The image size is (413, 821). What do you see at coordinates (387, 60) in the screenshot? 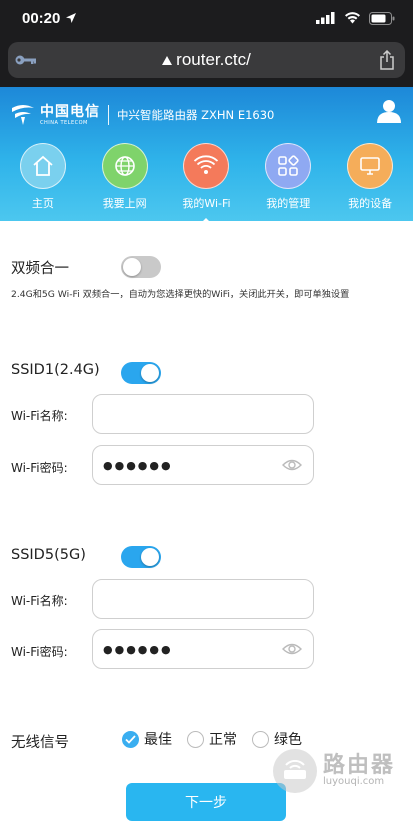
I see `share-icon` at bounding box center [387, 60].